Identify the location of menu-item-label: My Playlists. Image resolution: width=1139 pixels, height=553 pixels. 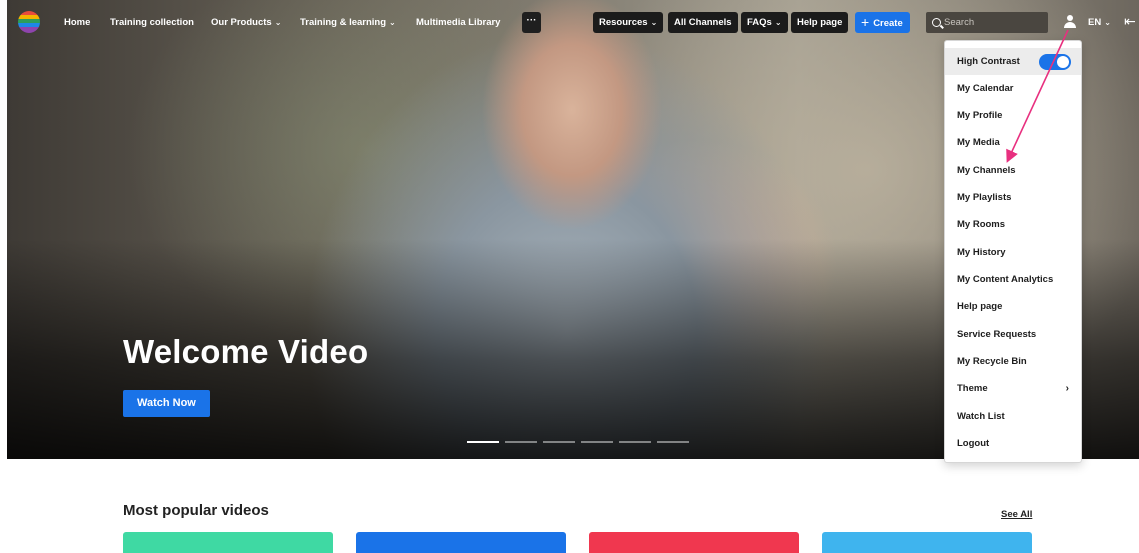
(984, 197).